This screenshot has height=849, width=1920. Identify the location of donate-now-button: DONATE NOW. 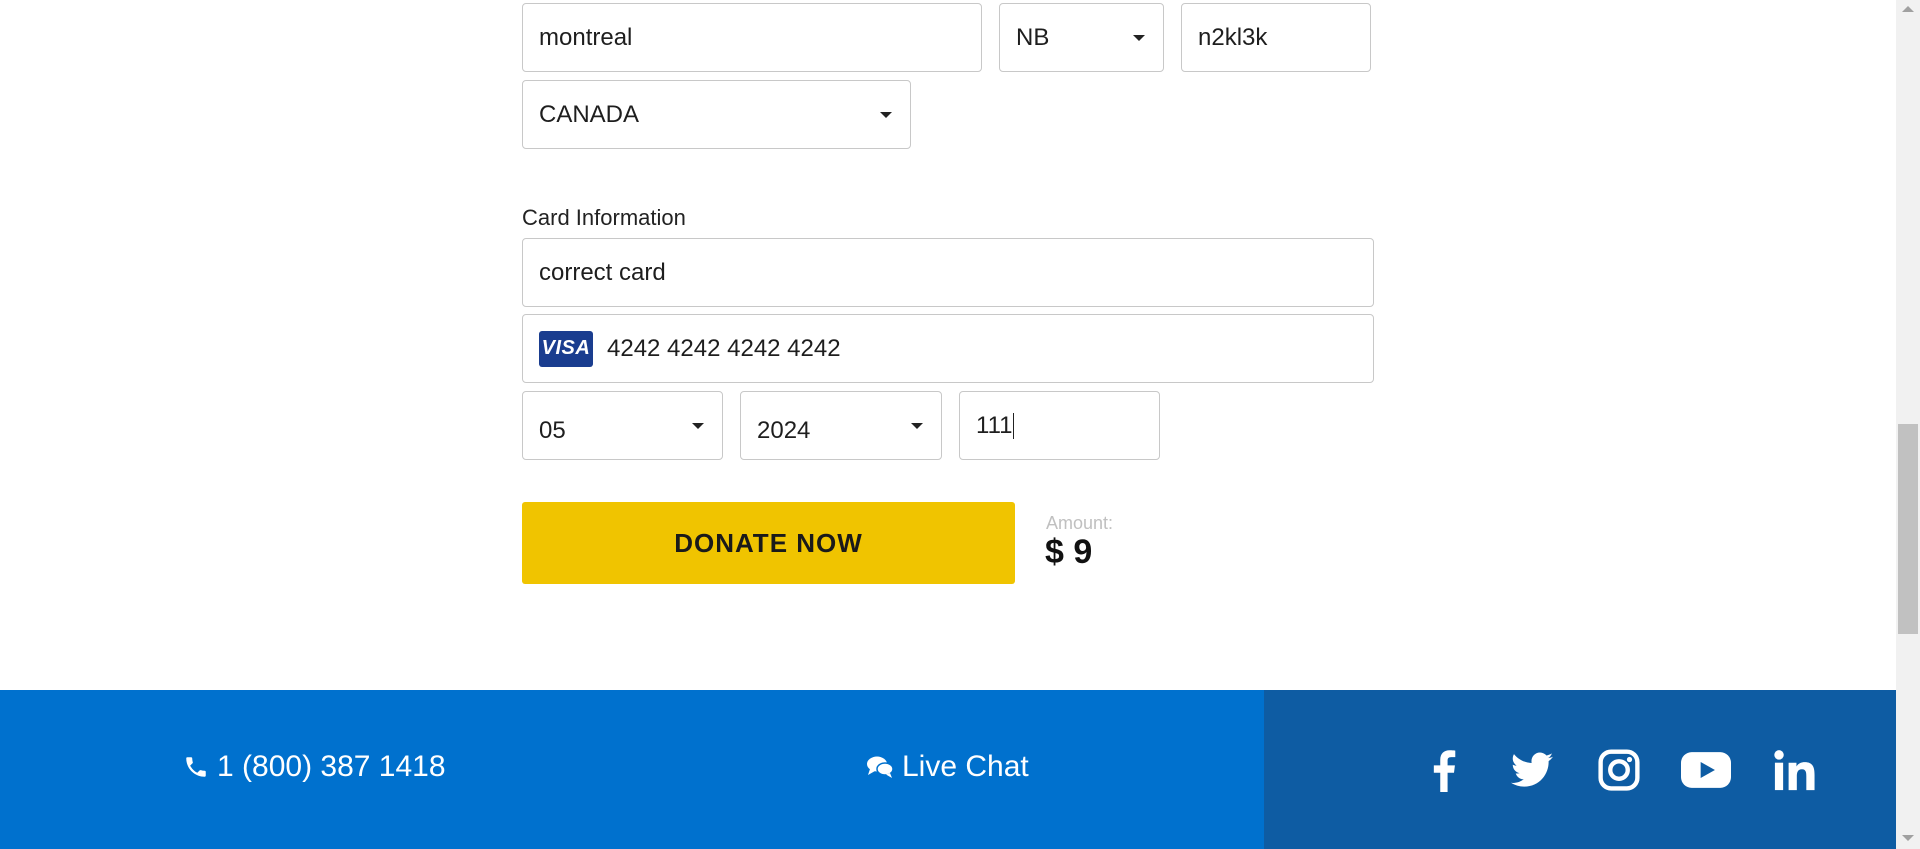
(768, 543).